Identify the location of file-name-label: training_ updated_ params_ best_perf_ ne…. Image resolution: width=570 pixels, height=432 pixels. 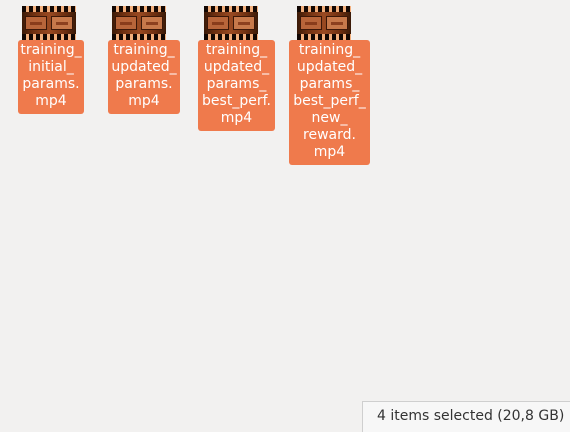
(329, 102).